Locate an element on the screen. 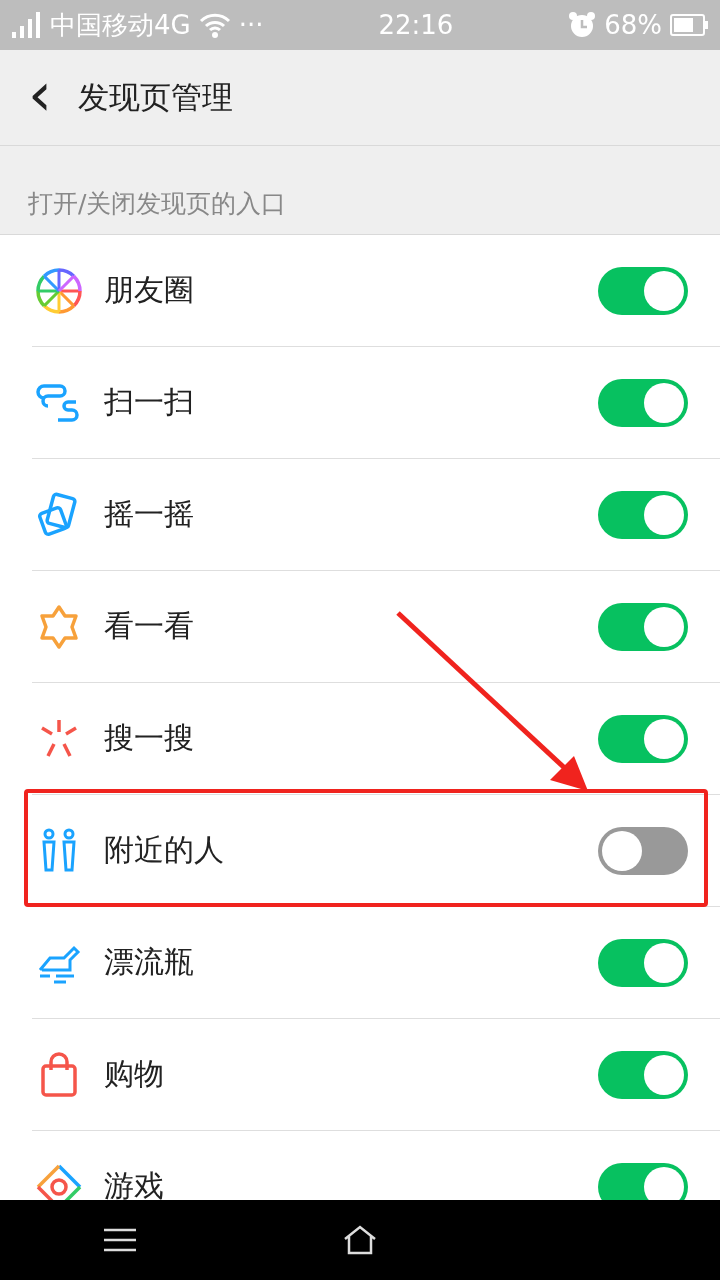 The height and width of the screenshot is (1280, 720). entry-label: 扫一扫 is located at coordinates (149, 402).